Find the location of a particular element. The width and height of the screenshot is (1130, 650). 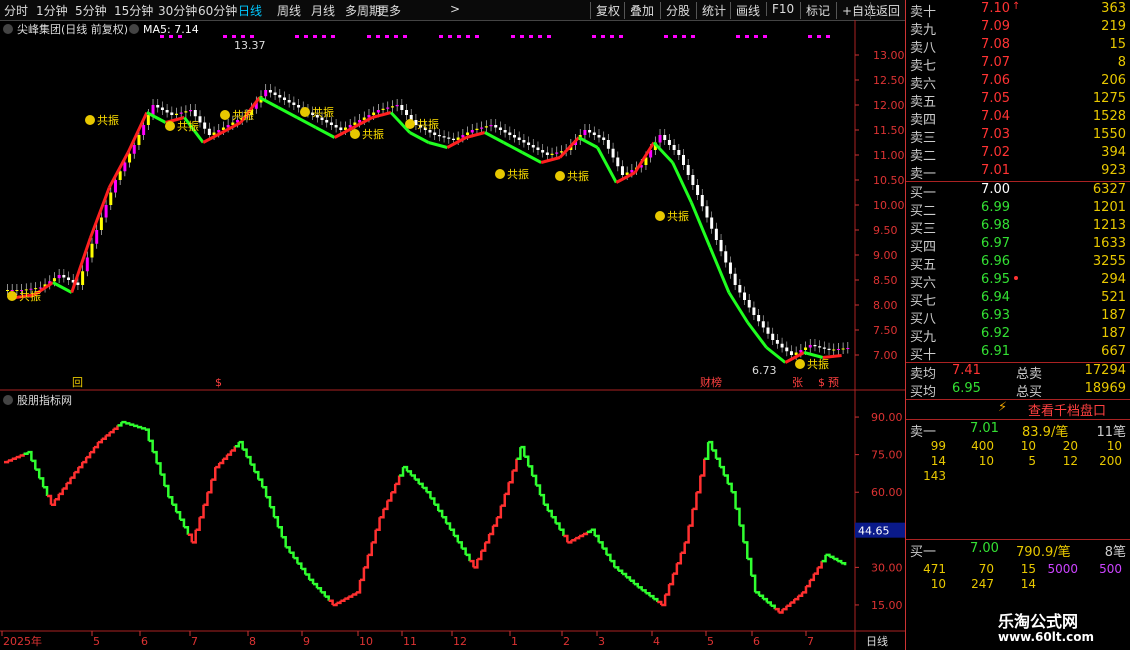

buy1-detail-cell: 500 is located at coordinates (1110, 569).